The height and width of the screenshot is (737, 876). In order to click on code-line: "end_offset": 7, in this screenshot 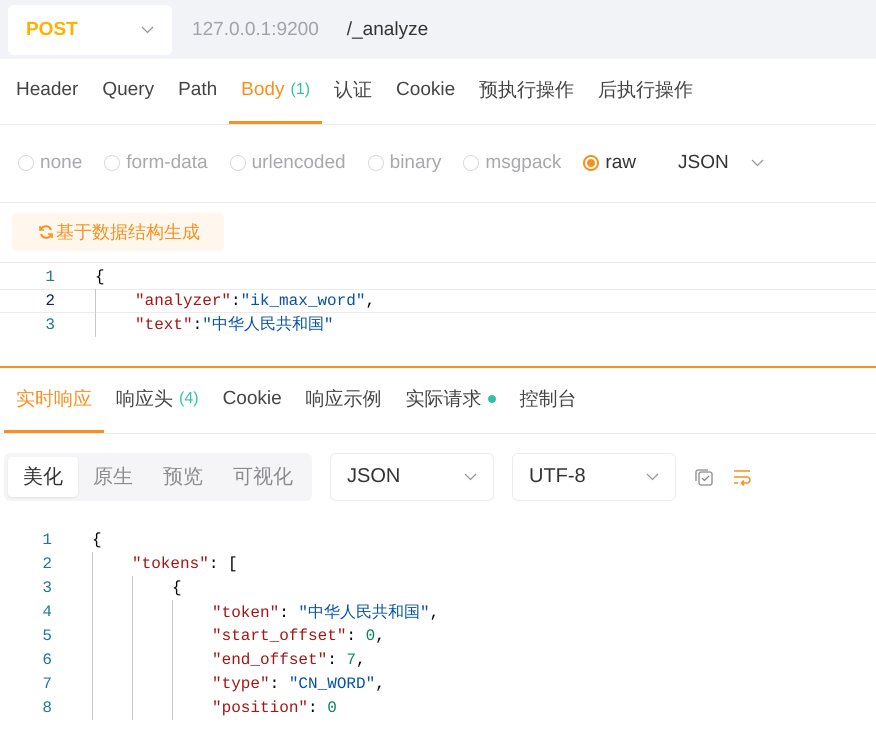, I will do `click(289, 660)`.